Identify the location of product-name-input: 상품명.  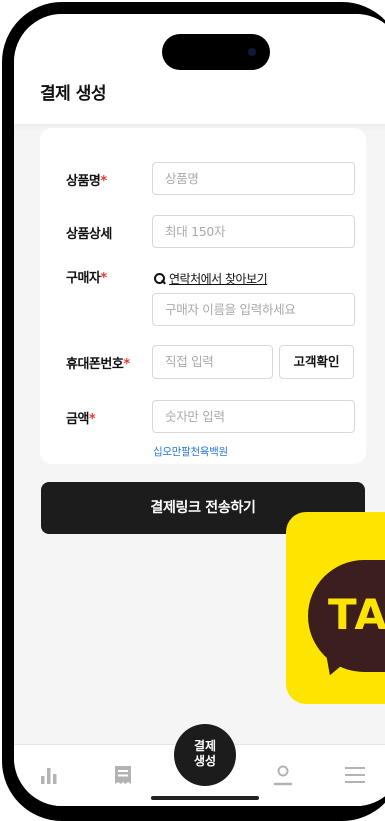
(253, 178).